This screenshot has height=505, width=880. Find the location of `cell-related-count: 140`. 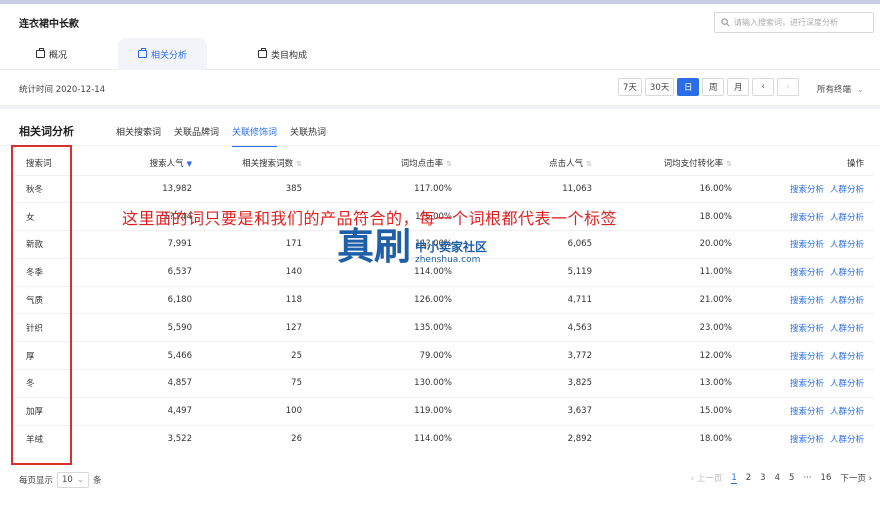

cell-related-count: 140 is located at coordinates (261, 272).